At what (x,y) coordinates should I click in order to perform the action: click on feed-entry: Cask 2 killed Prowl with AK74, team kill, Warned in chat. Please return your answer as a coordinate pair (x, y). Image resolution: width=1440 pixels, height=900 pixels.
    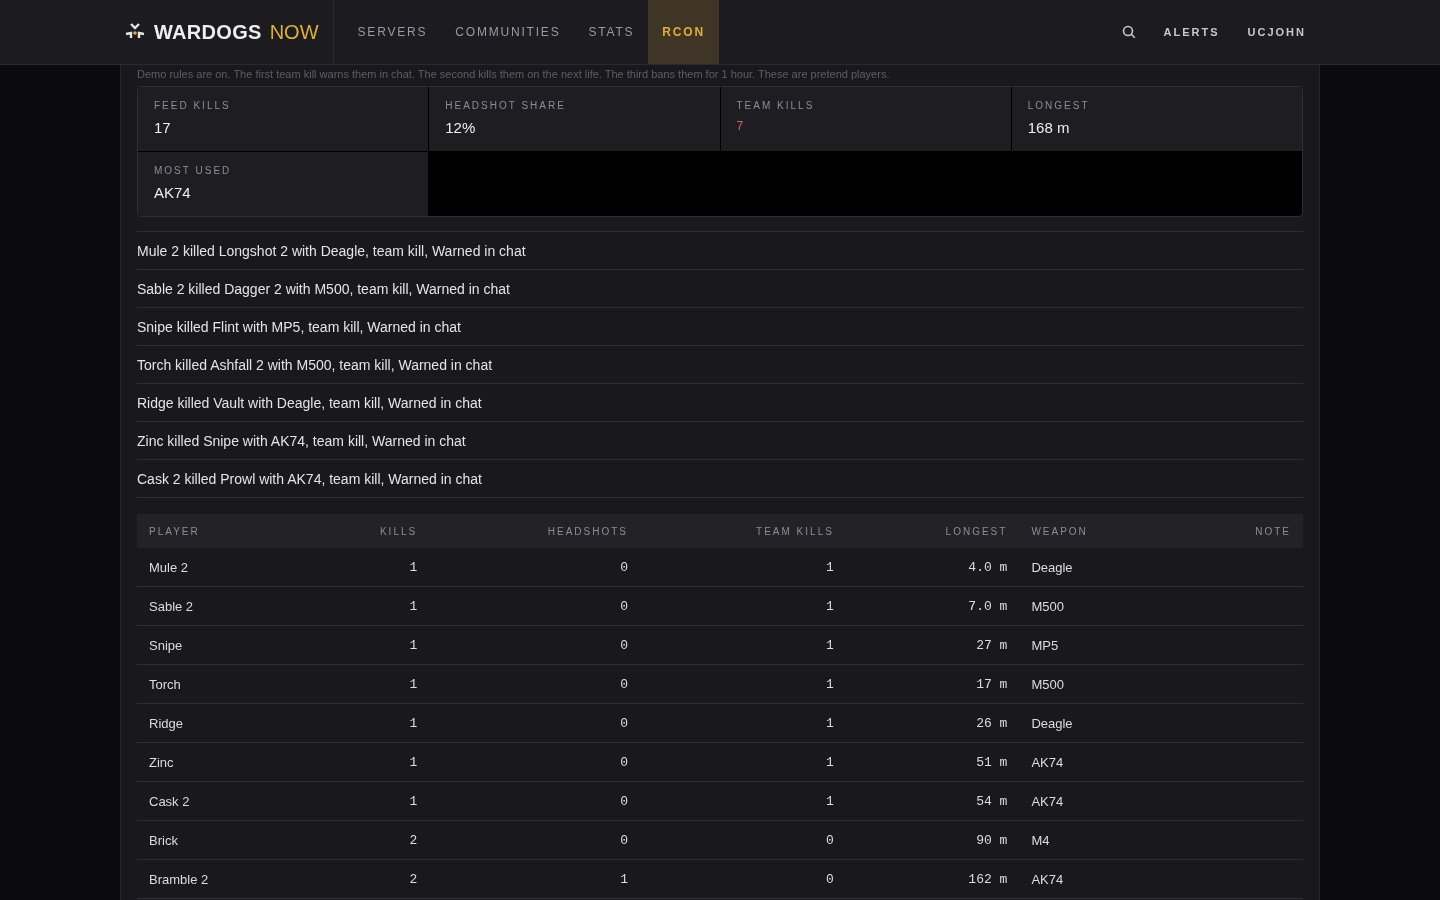
    Looking at the image, I should click on (720, 479).